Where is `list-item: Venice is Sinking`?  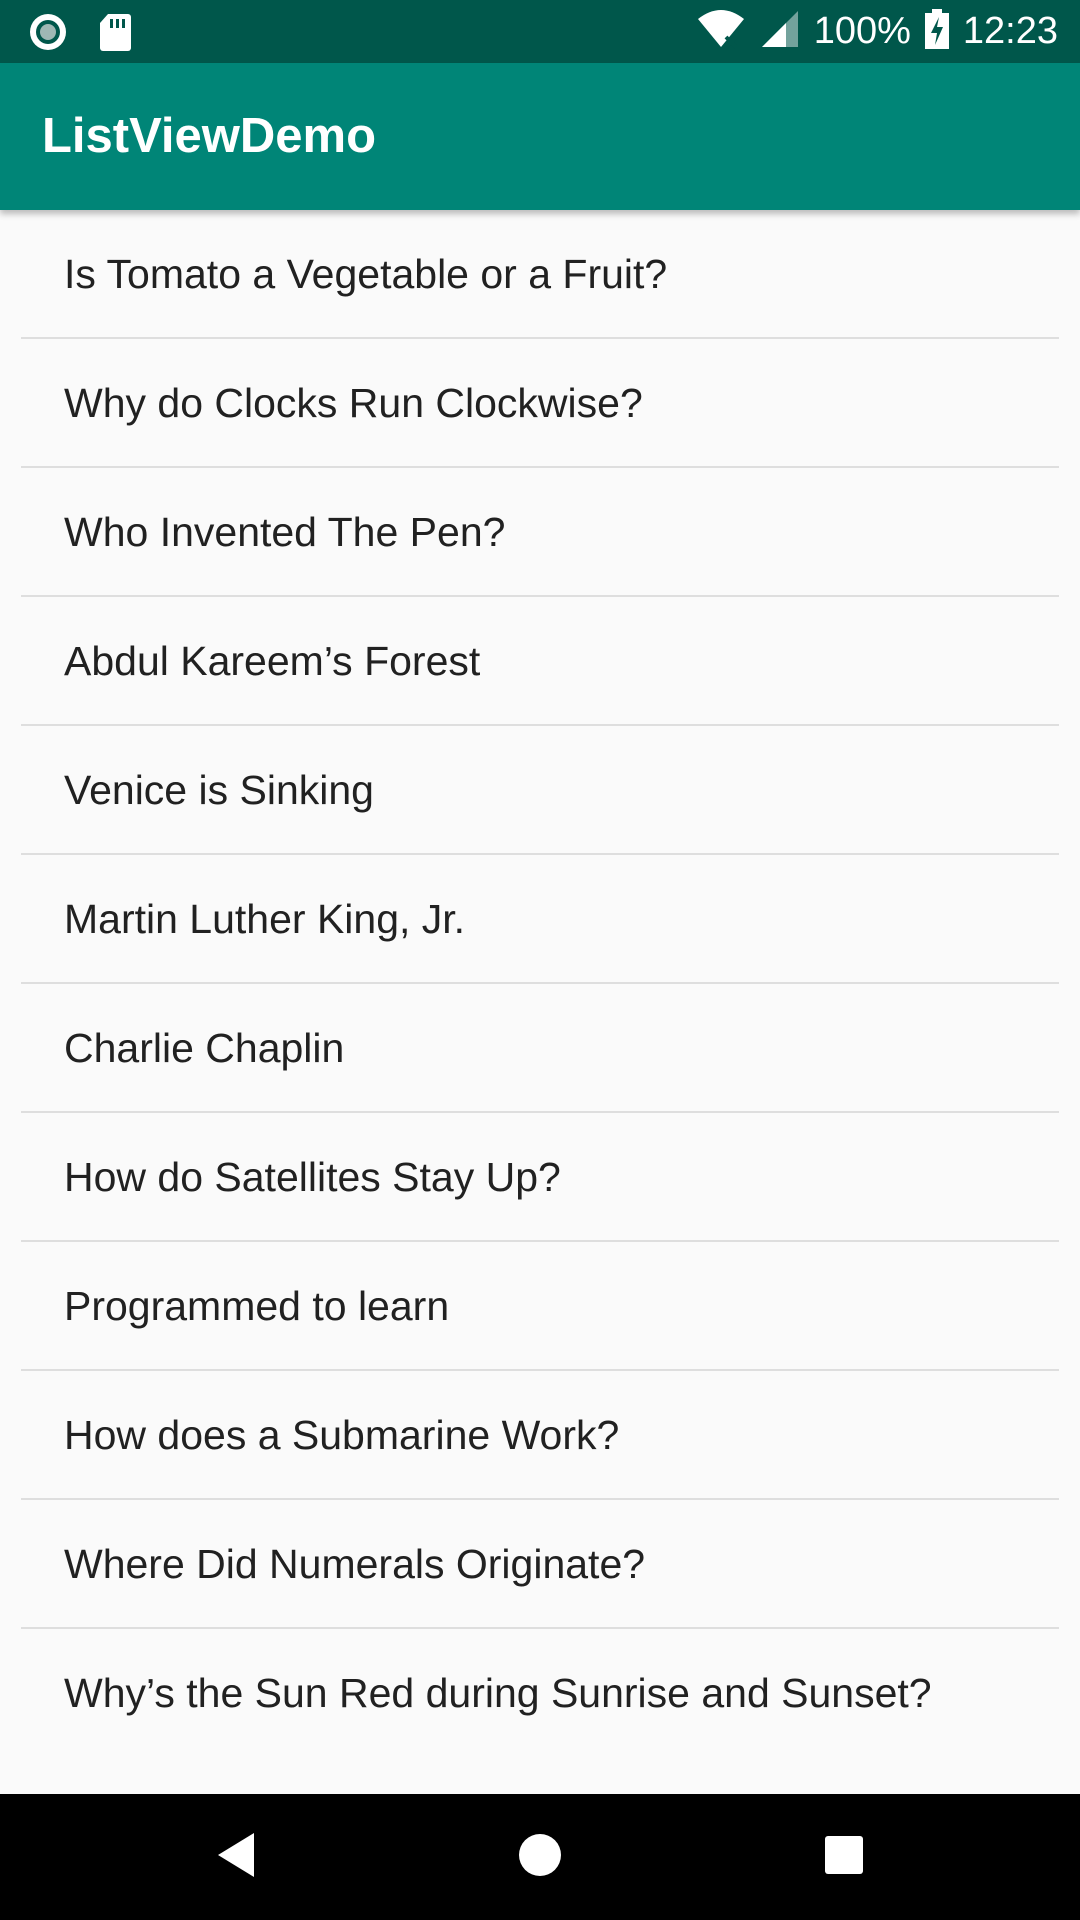
list-item: Venice is Sinking is located at coordinates (540, 790).